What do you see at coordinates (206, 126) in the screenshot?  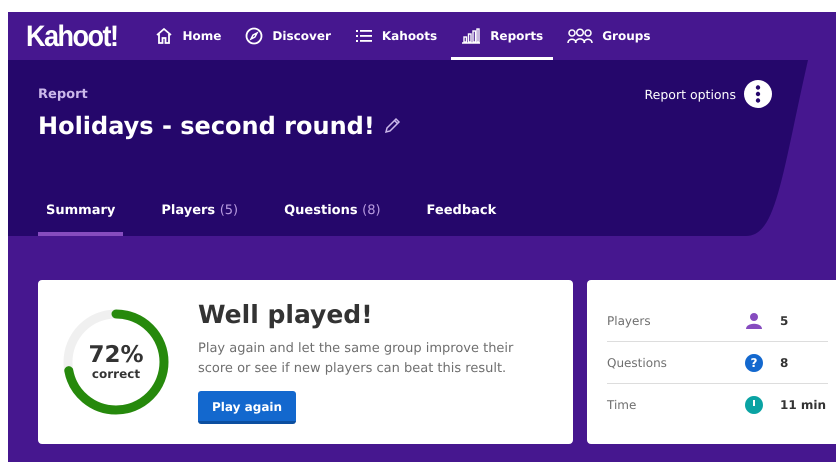 I see `report-title: Holidays - second round!` at bounding box center [206, 126].